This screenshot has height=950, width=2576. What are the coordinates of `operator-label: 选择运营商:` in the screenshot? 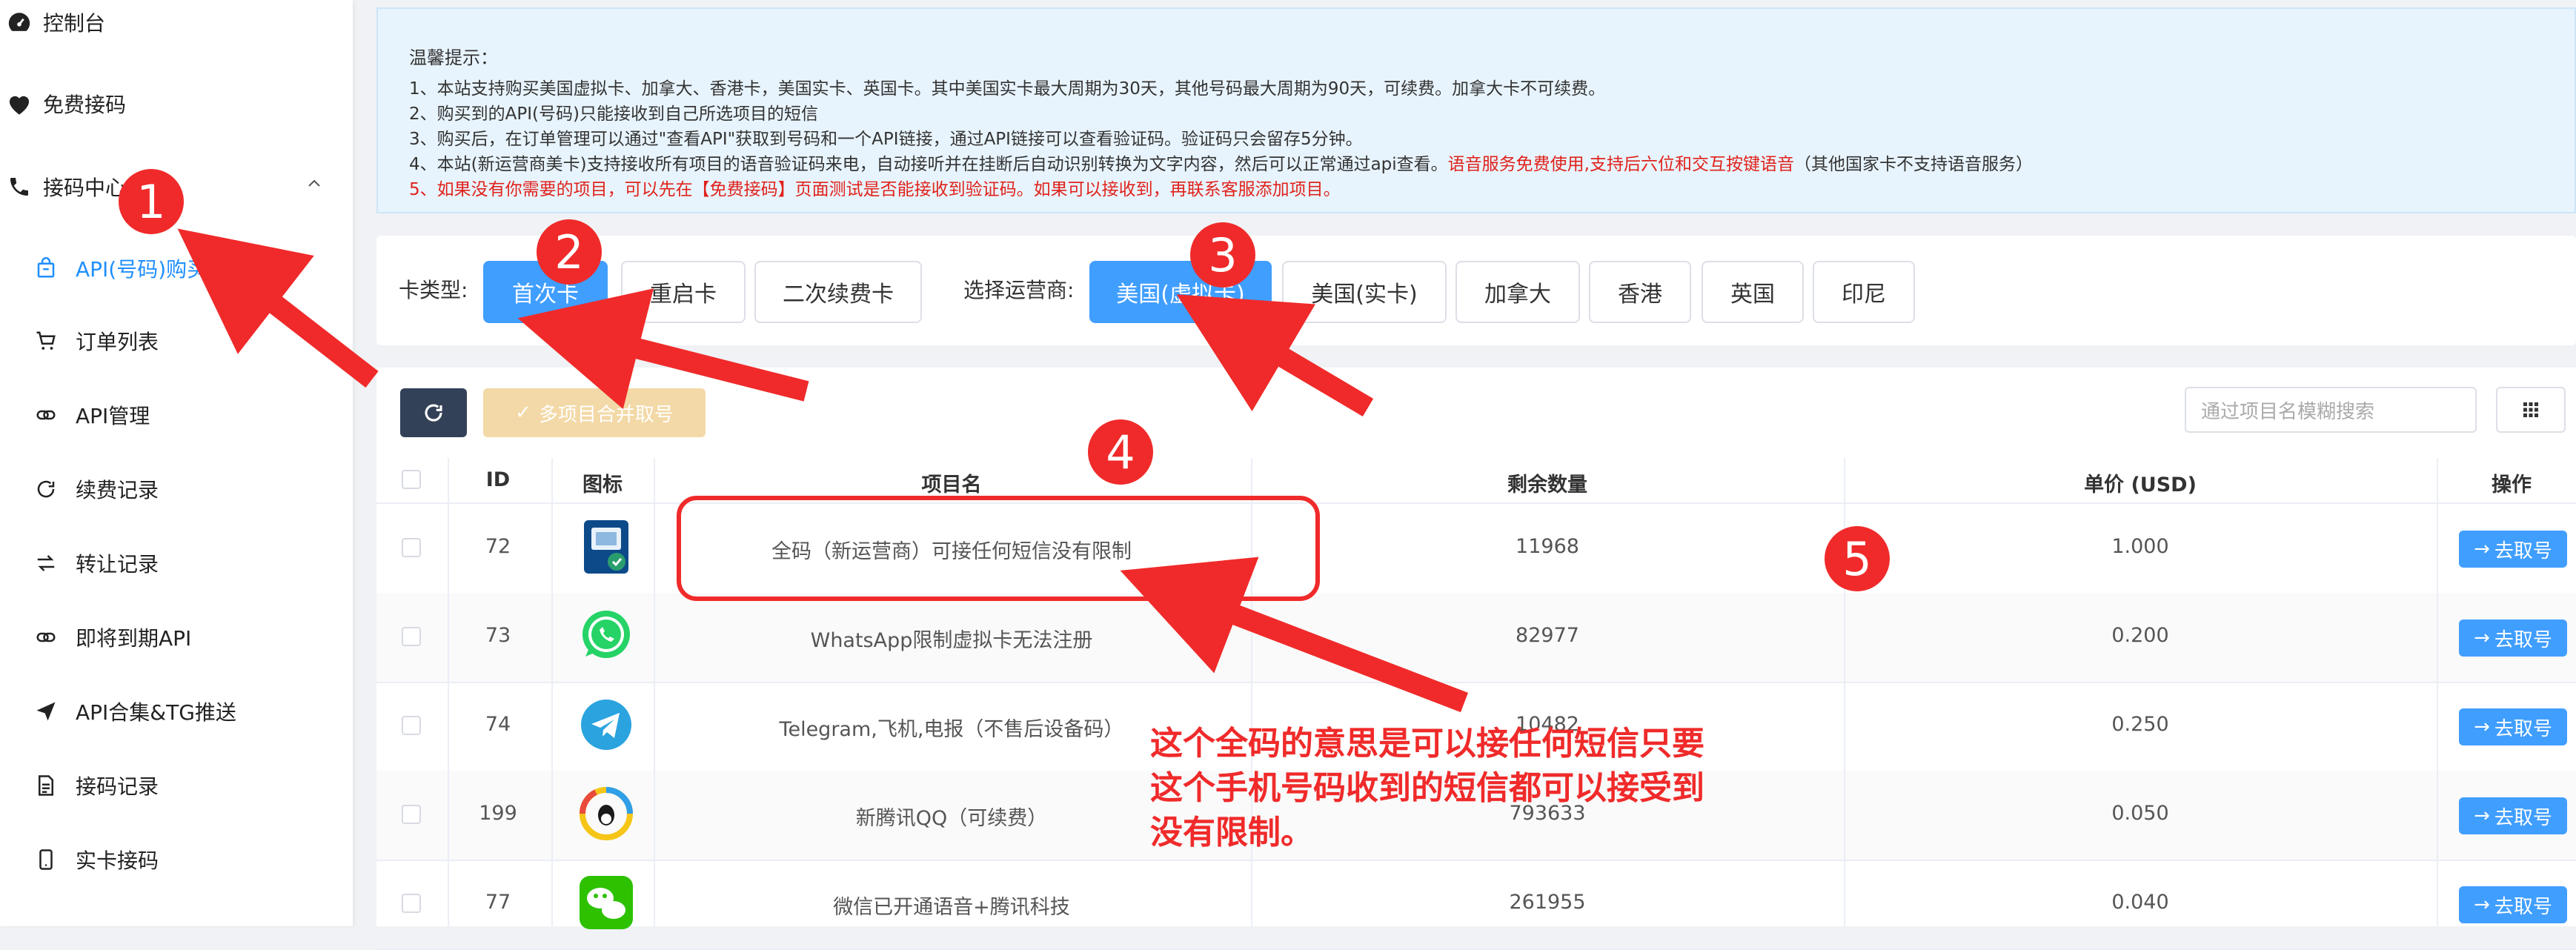 It's located at (1019, 290).